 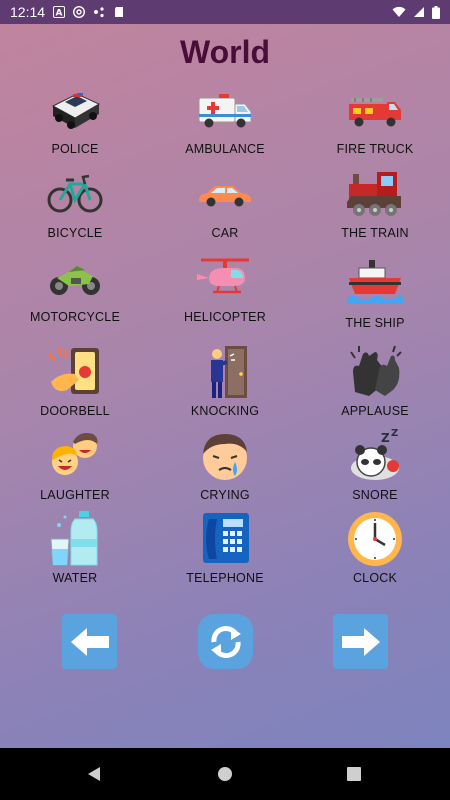 I want to click on tile-fire-truck: FIRE TRUCK, so click(x=375, y=118).